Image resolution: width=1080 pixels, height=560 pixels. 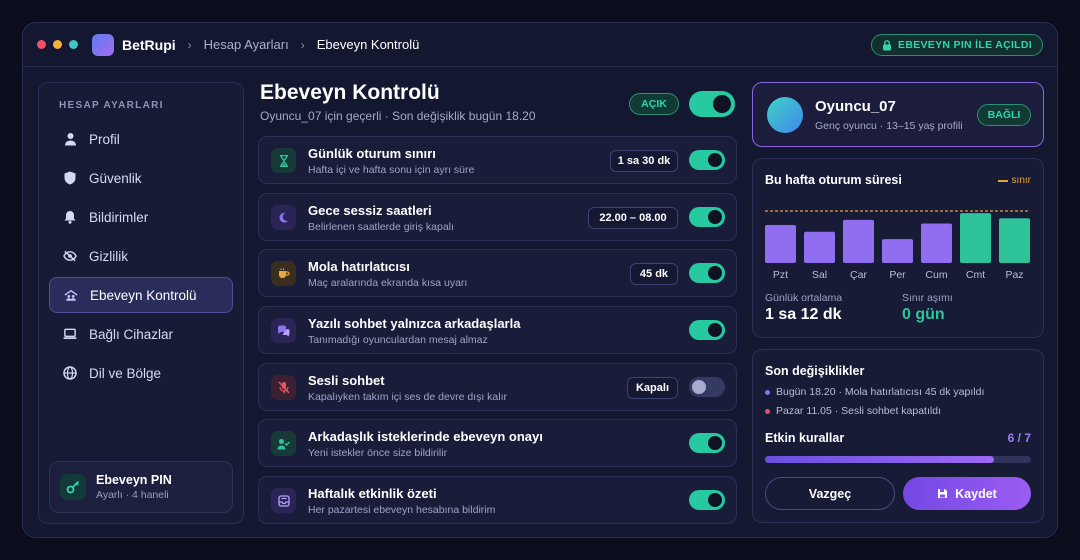 What do you see at coordinates (780, 244) in the screenshot?
I see `bar-Pzt` at bounding box center [780, 244].